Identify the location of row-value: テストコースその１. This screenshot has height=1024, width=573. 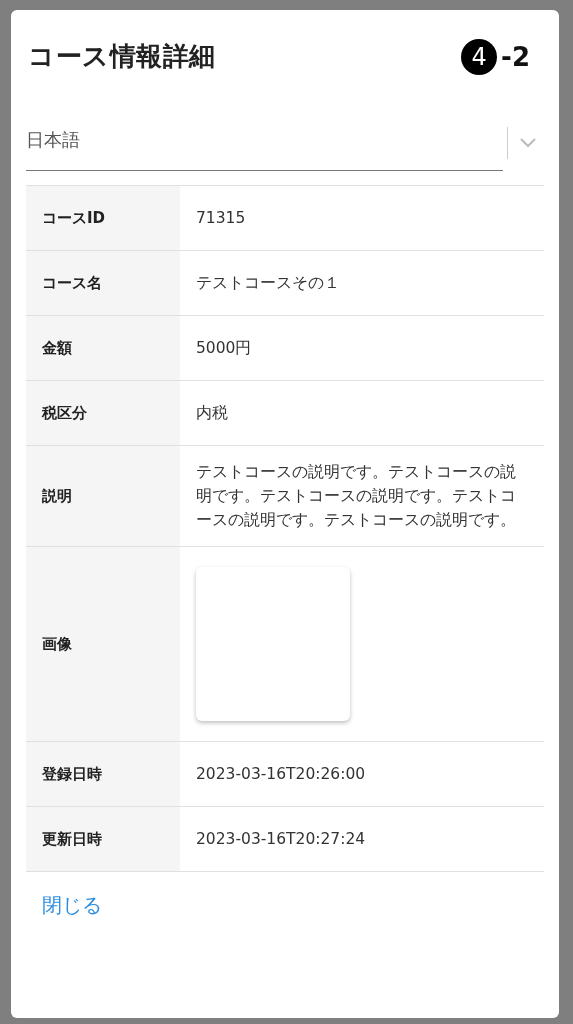
(268, 283).